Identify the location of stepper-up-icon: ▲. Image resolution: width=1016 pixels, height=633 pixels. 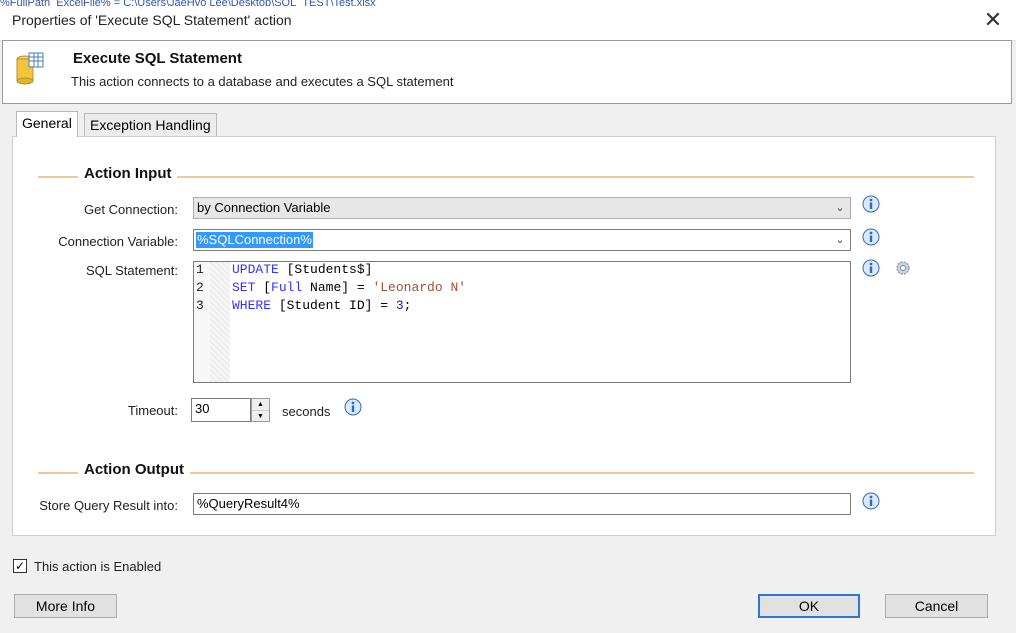
(260, 405).